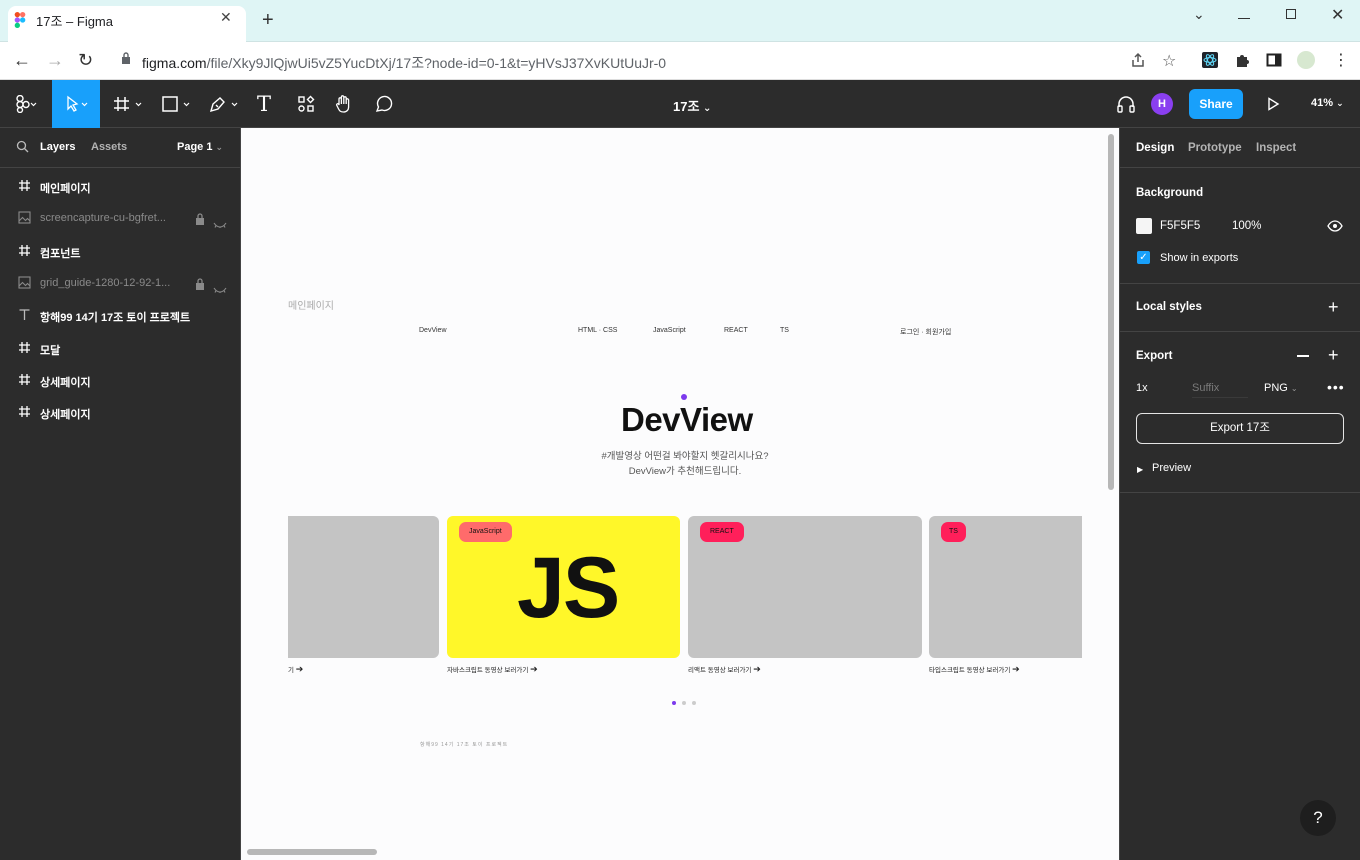 The height and width of the screenshot is (860, 1360). What do you see at coordinates (1142, 388) in the screenshot?
I see `export-scale-select: 1x` at bounding box center [1142, 388].